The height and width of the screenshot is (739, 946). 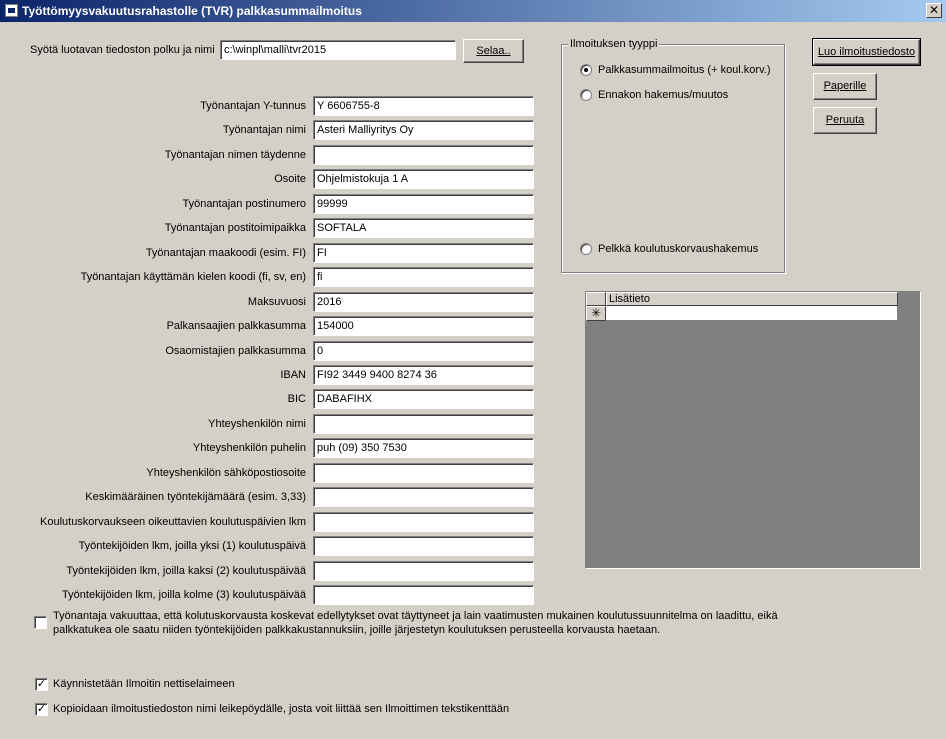 I want to click on form-field-input: Asteri Malliyritys Oy, so click(x=423, y=130).